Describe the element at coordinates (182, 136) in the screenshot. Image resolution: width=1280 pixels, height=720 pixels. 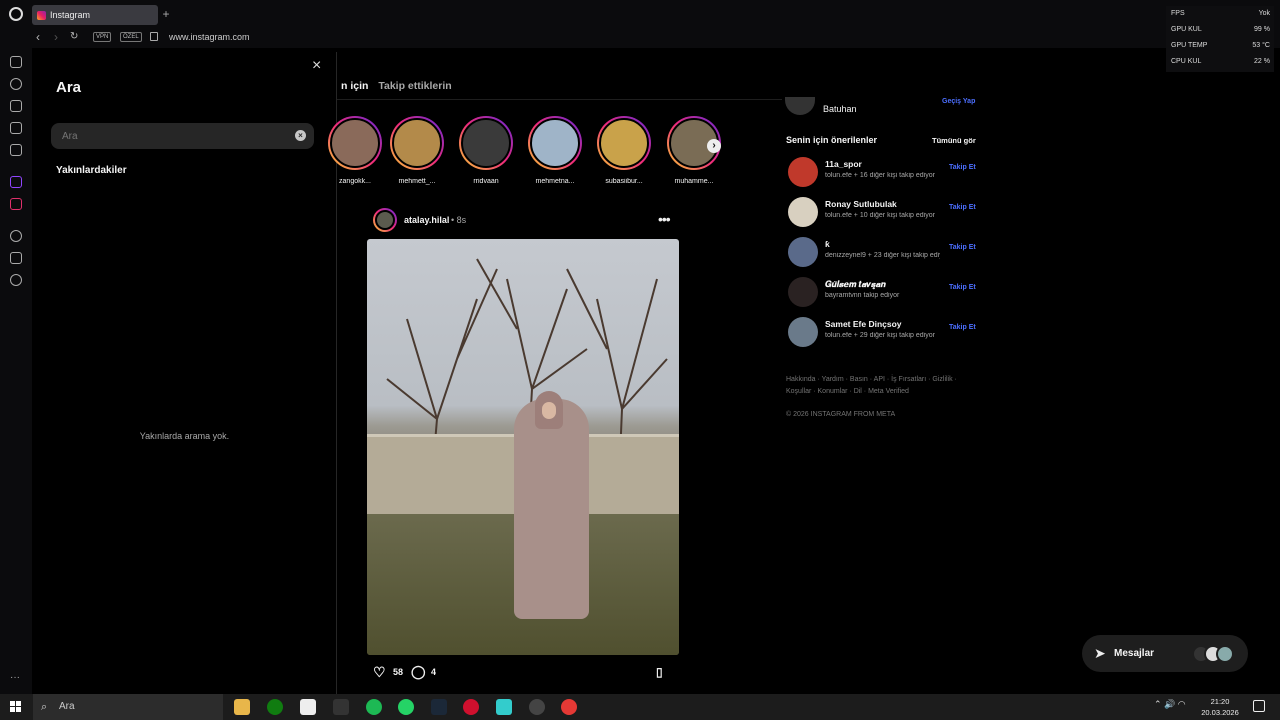
I see `search-input` at that location.